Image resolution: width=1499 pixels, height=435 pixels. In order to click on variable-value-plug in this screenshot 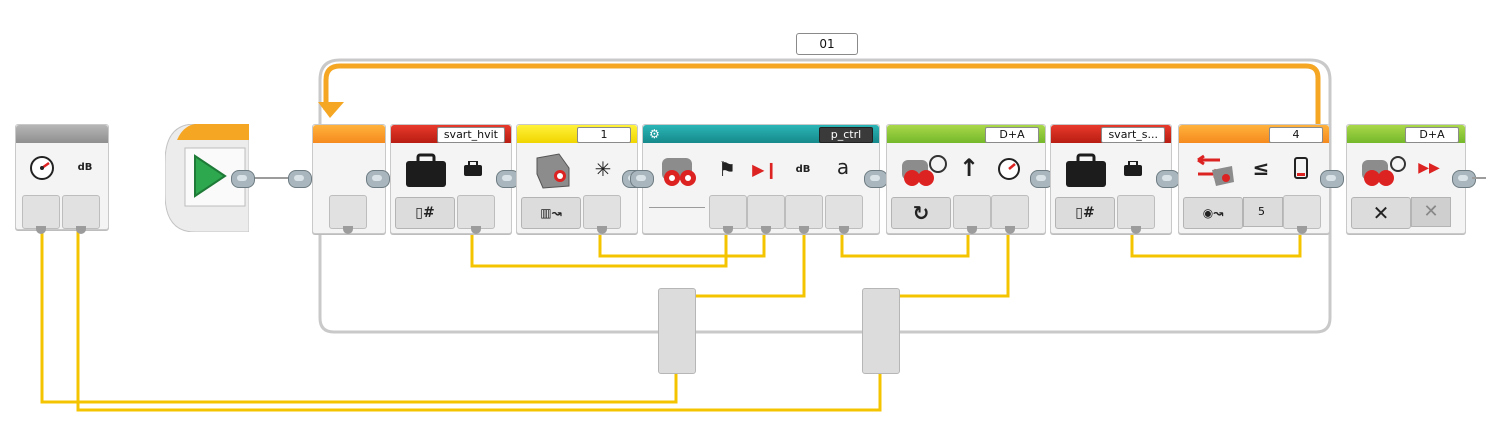, I will do `click(476, 214)`.